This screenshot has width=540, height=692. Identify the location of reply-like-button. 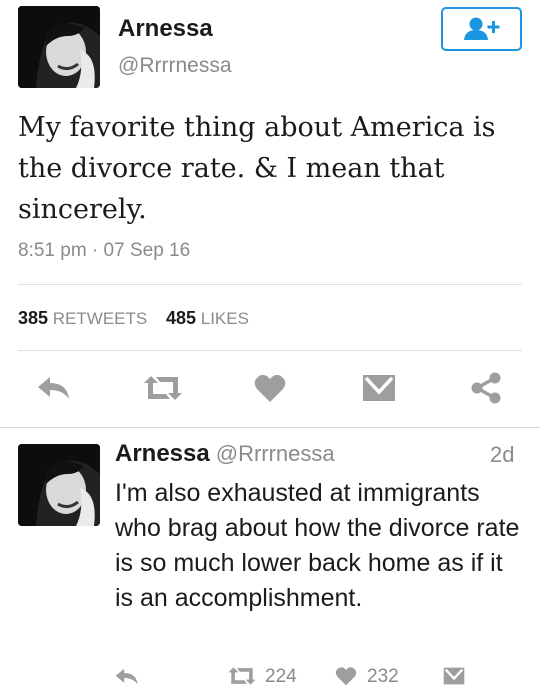
(346, 676).